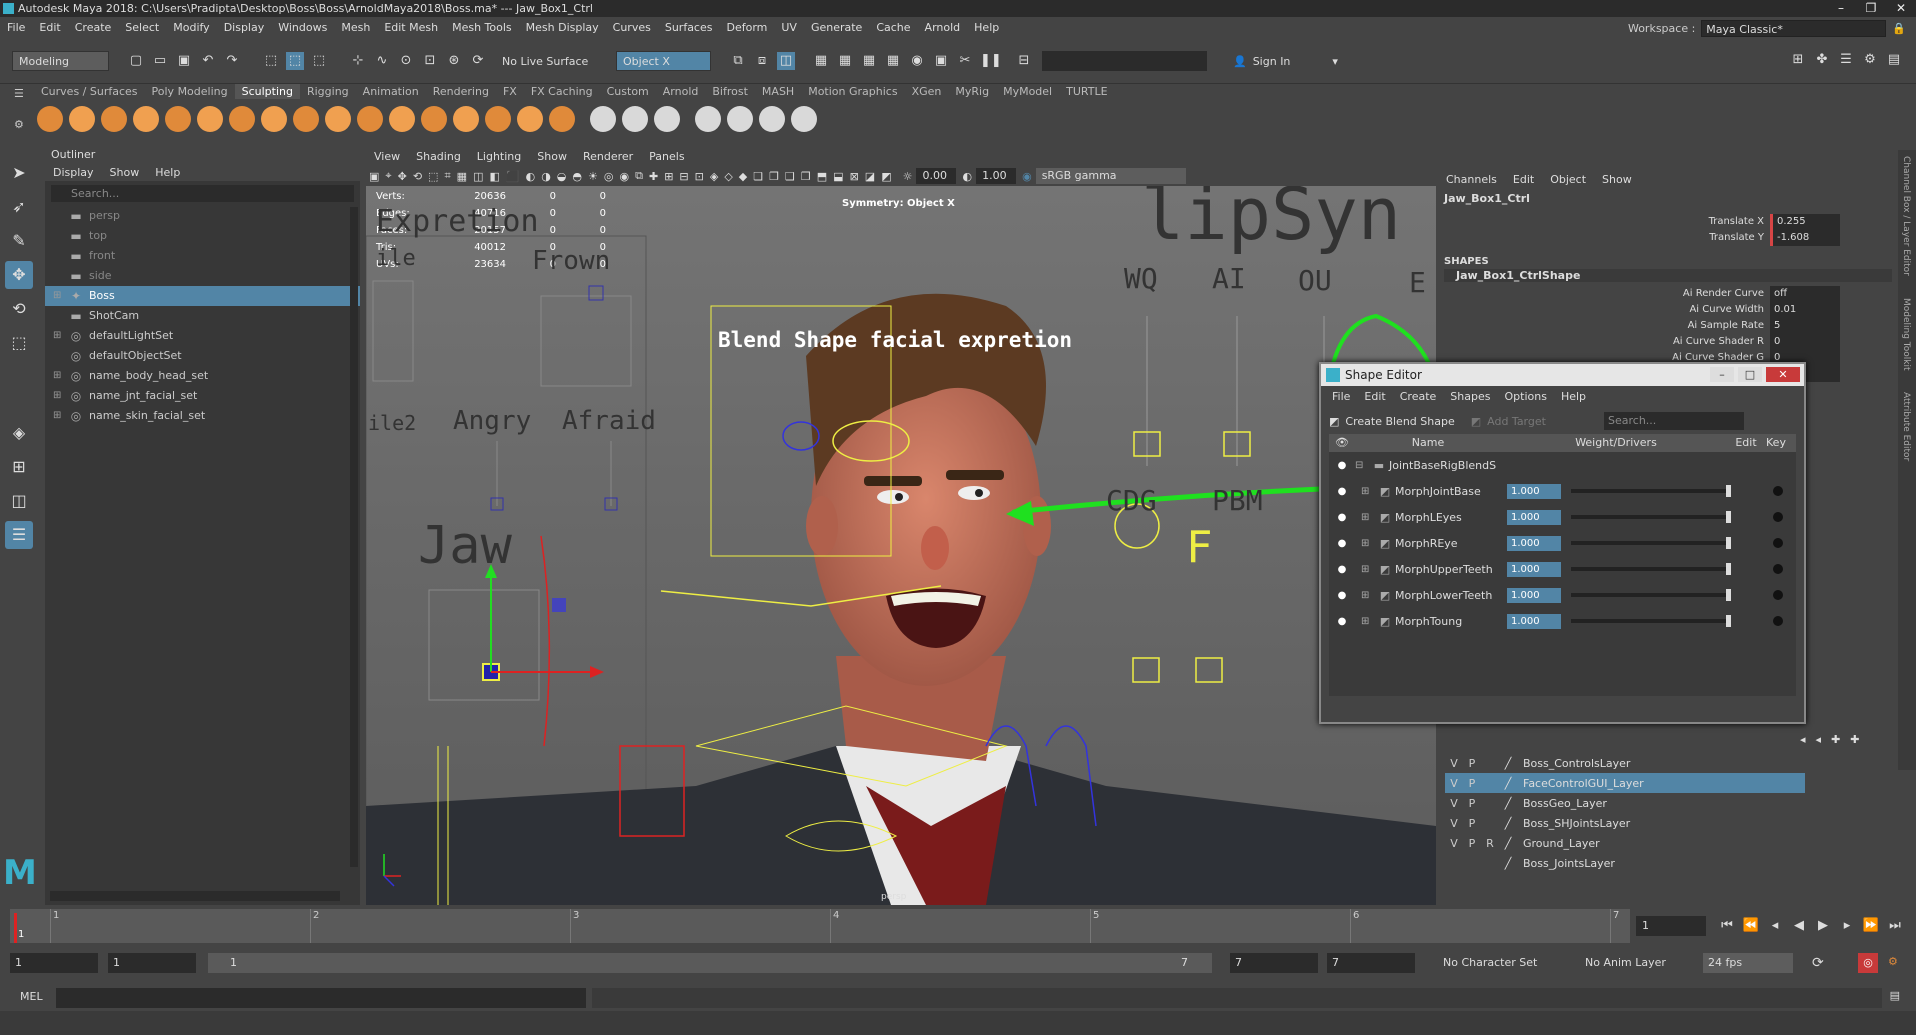  I want to click on expand-icon: ⊞, so click(60, 376).